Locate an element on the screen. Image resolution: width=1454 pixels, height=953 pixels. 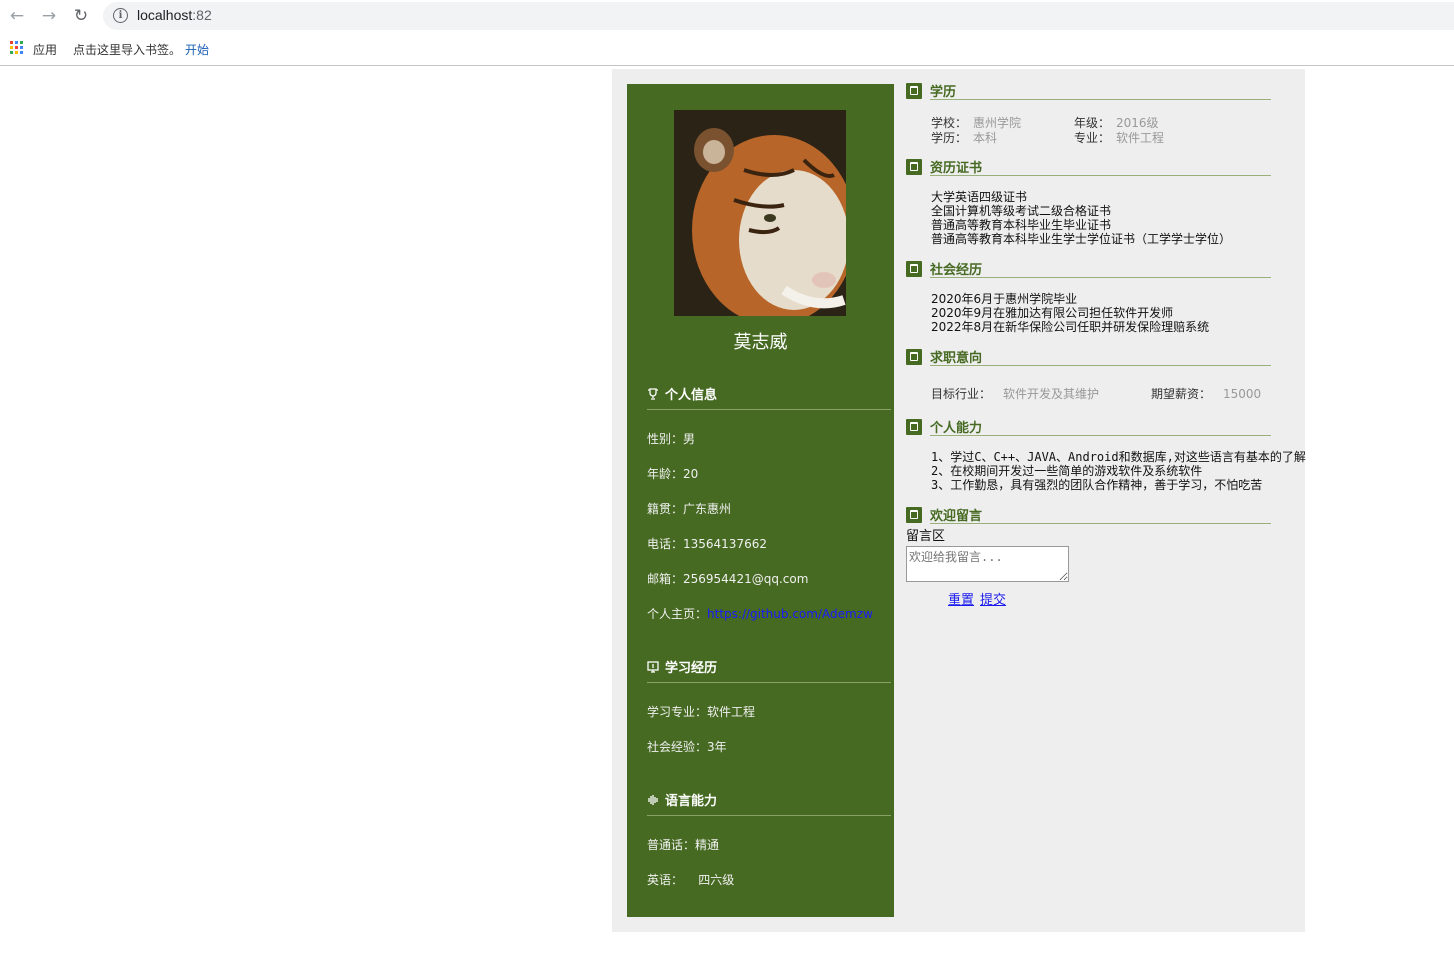
social-item: 2022年8月在新华保险公司任职并研发保险理赔系统 is located at coordinates (1070, 327).